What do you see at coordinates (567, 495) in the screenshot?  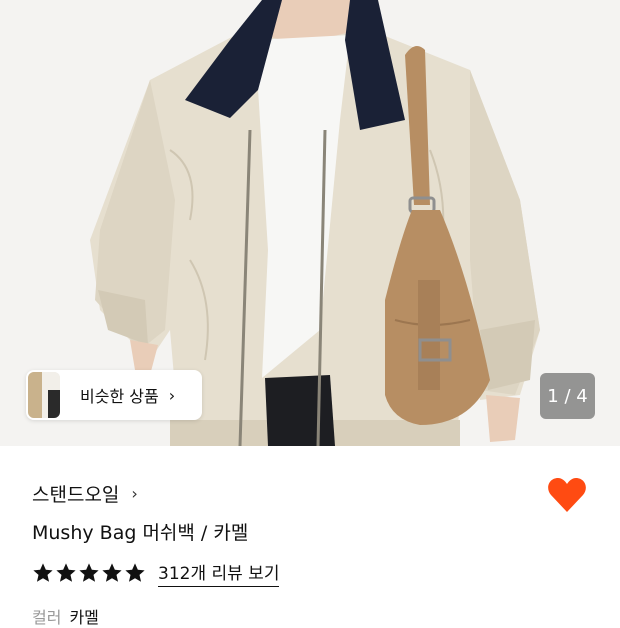 I see `heart-icon` at bounding box center [567, 495].